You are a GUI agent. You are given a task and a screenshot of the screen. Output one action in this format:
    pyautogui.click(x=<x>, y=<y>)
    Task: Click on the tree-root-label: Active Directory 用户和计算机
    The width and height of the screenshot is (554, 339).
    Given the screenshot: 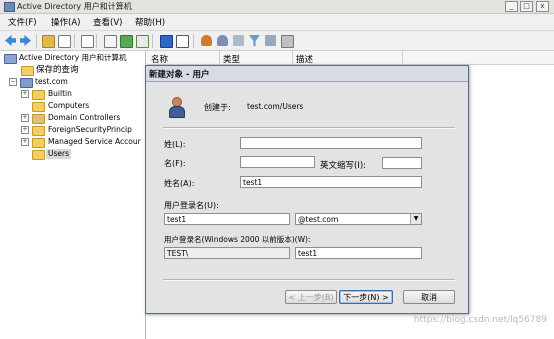 What is the action you would take?
    pyautogui.click(x=73, y=57)
    